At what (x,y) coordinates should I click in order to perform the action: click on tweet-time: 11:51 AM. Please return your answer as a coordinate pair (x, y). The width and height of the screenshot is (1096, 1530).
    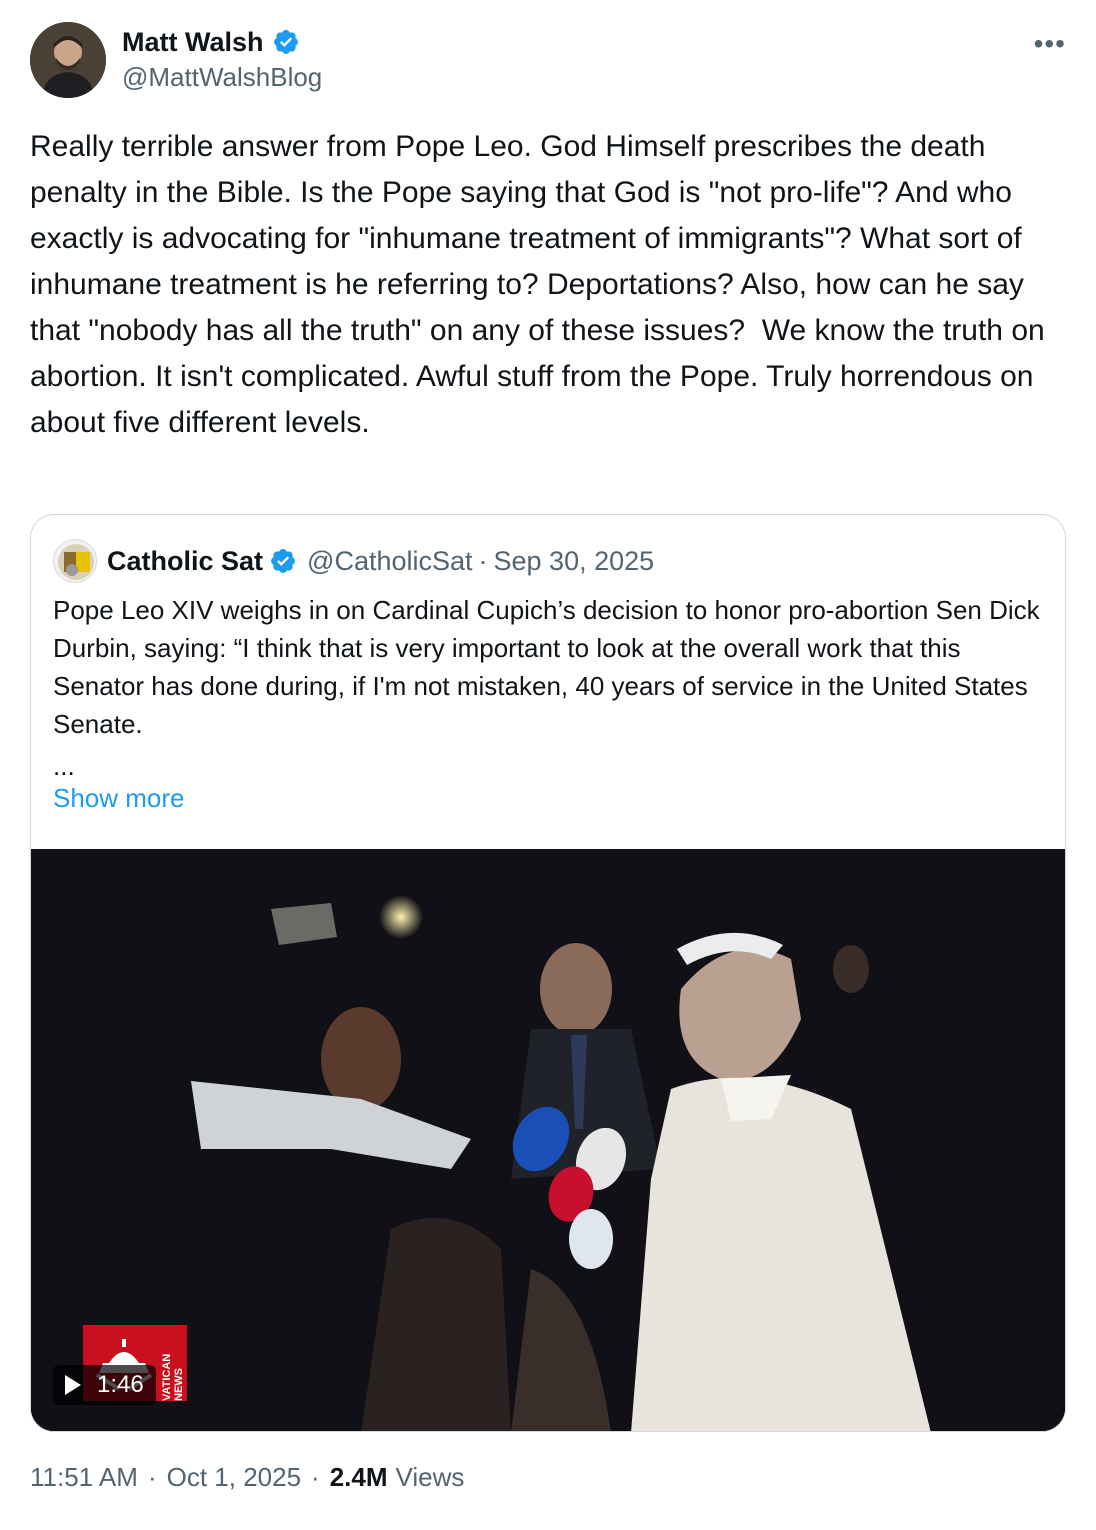
    Looking at the image, I should click on (84, 1477).